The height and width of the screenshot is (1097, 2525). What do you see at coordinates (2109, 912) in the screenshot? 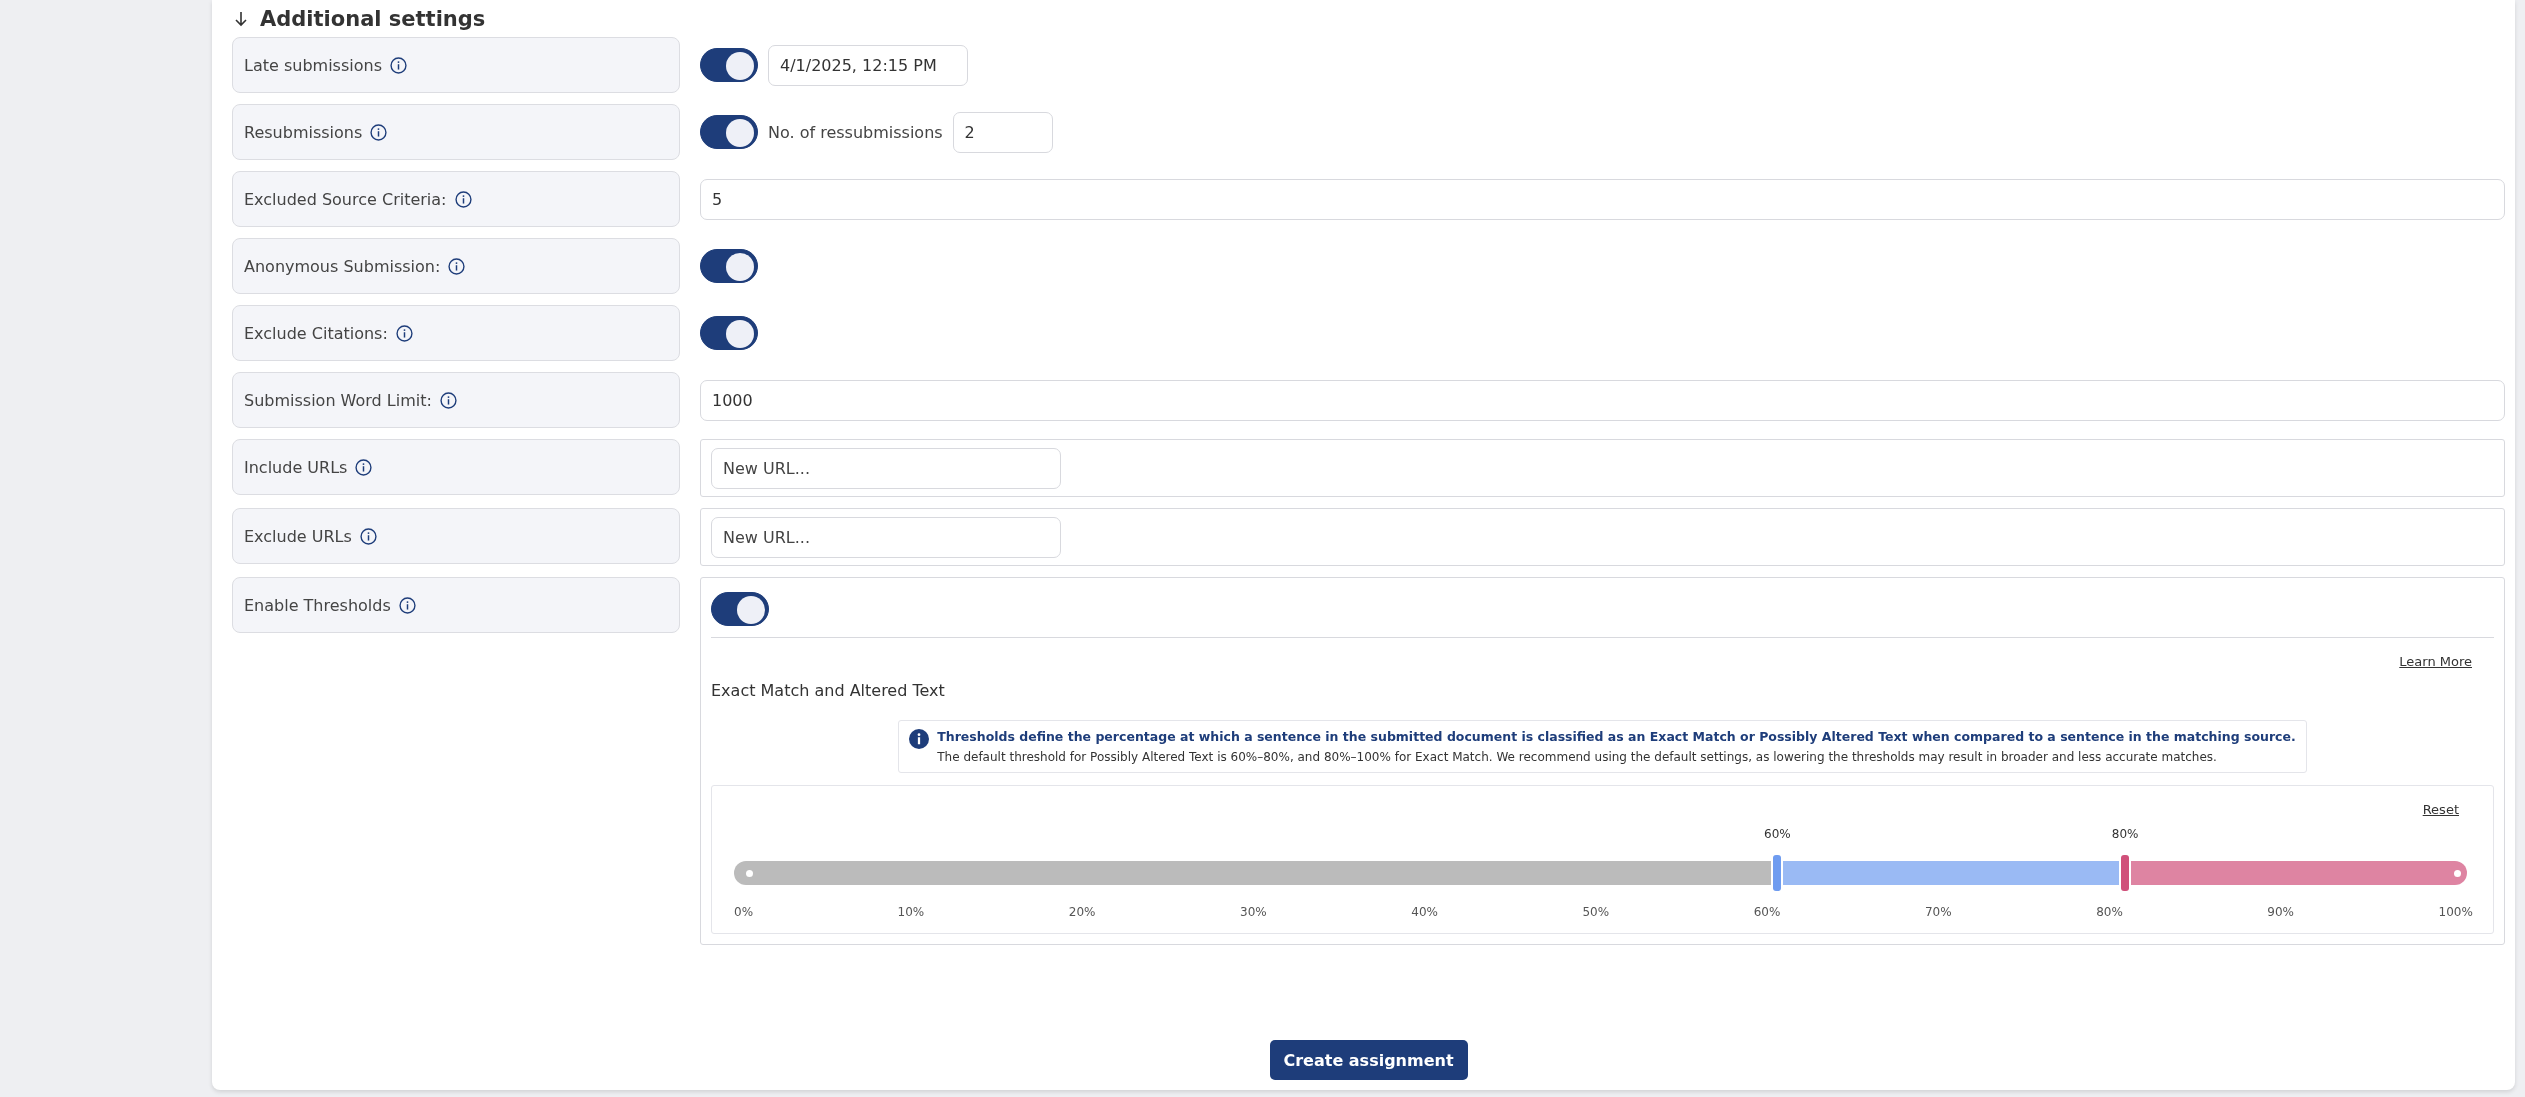
I see `tick-label: 80%` at bounding box center [2109, 912].